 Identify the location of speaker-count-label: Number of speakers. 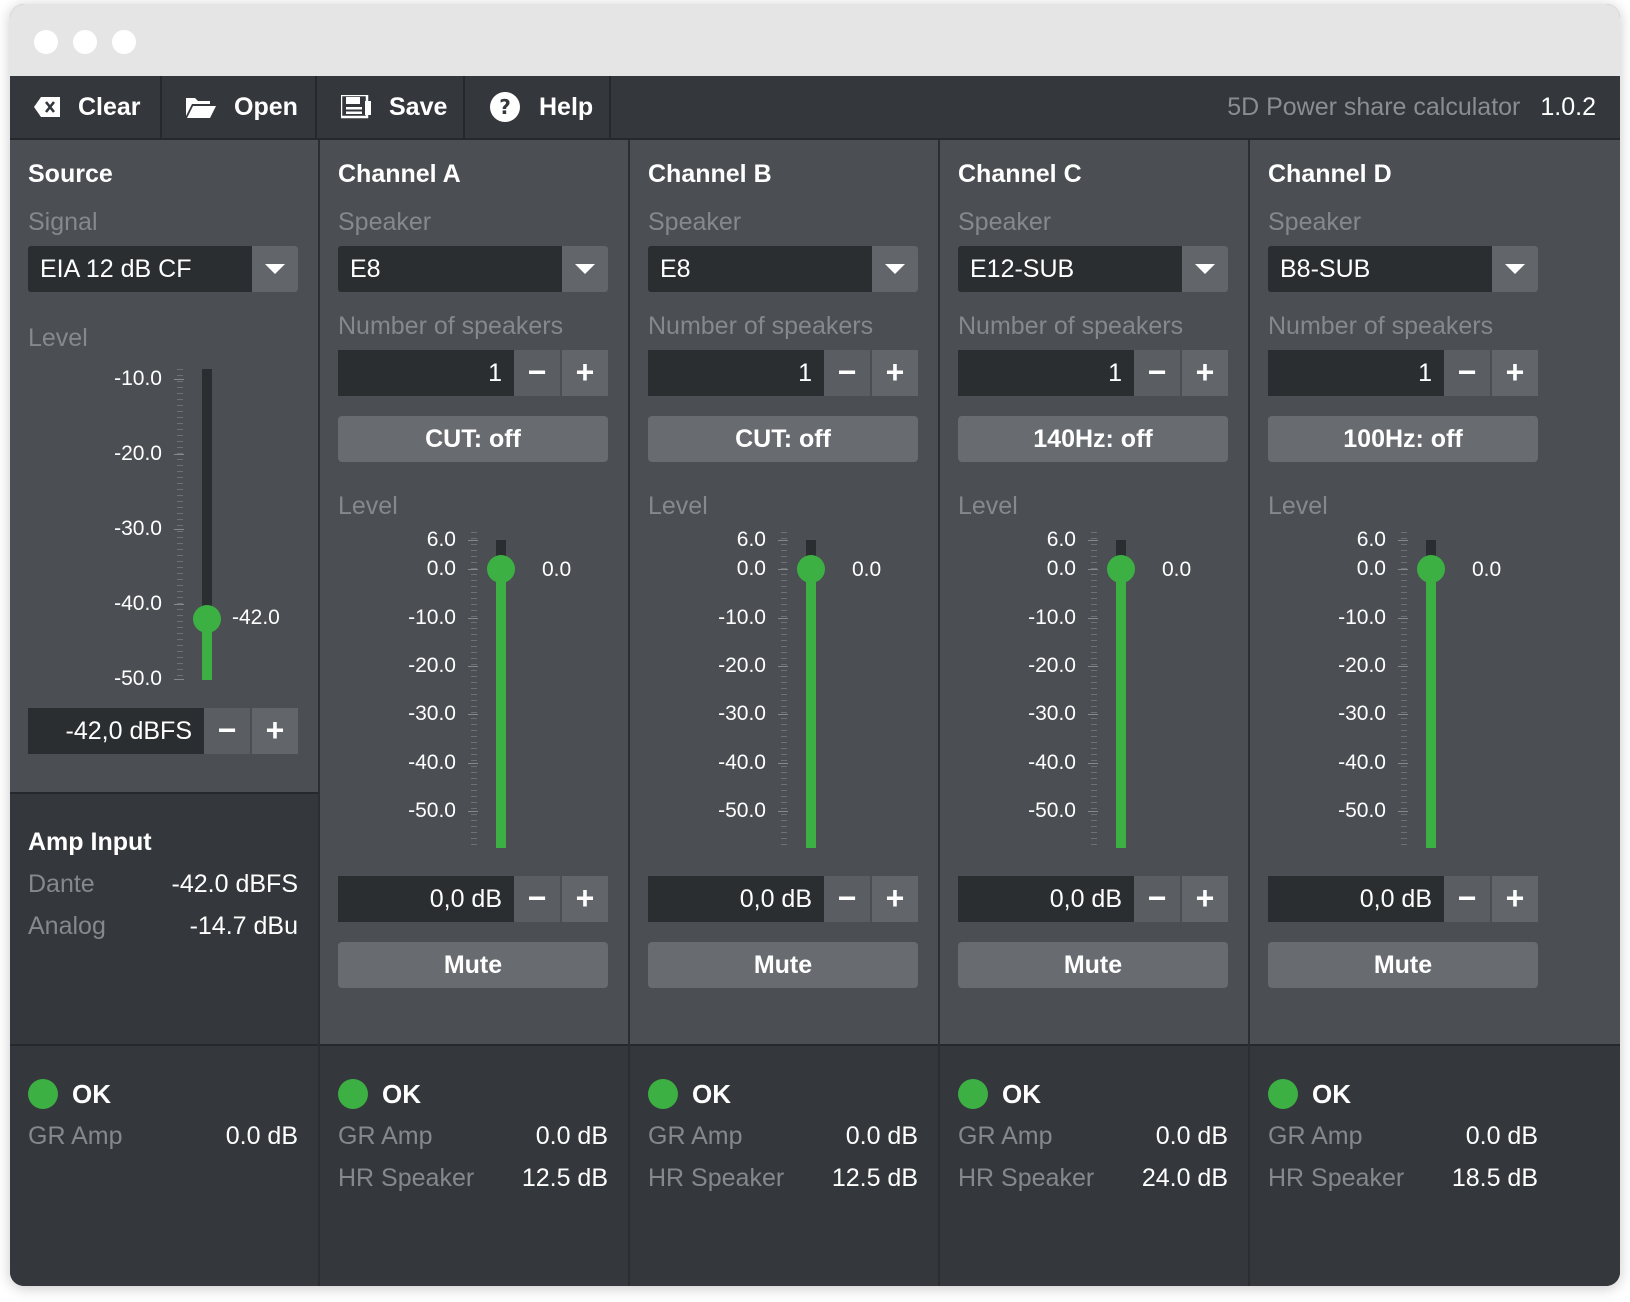
(761, 326).